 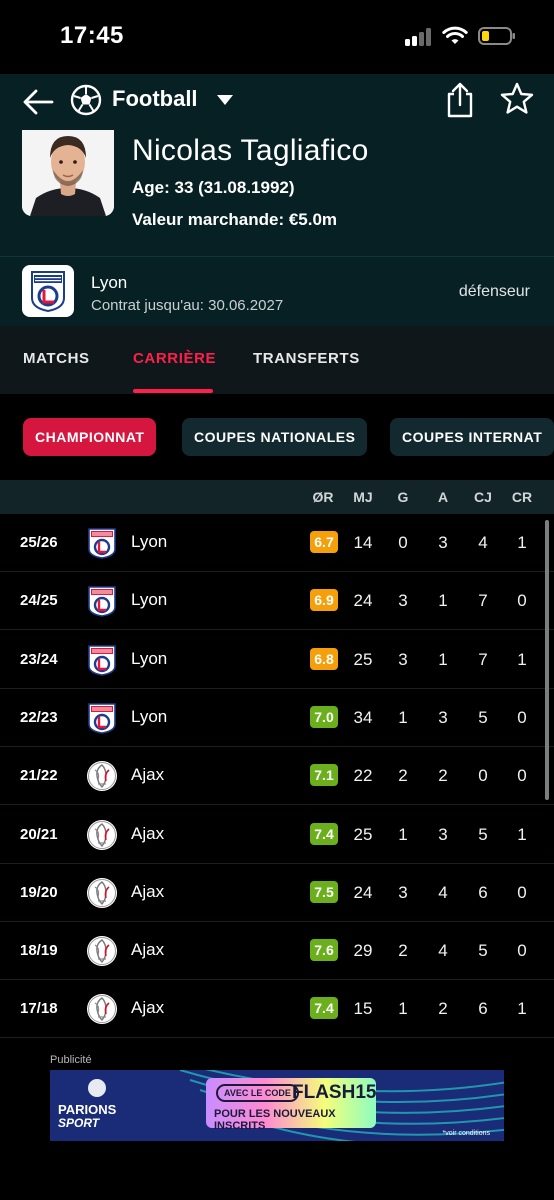 I want to click on table-row: 23/24 Lyon 6.8 25 3 1 7 1, so click(x=277, y=660).